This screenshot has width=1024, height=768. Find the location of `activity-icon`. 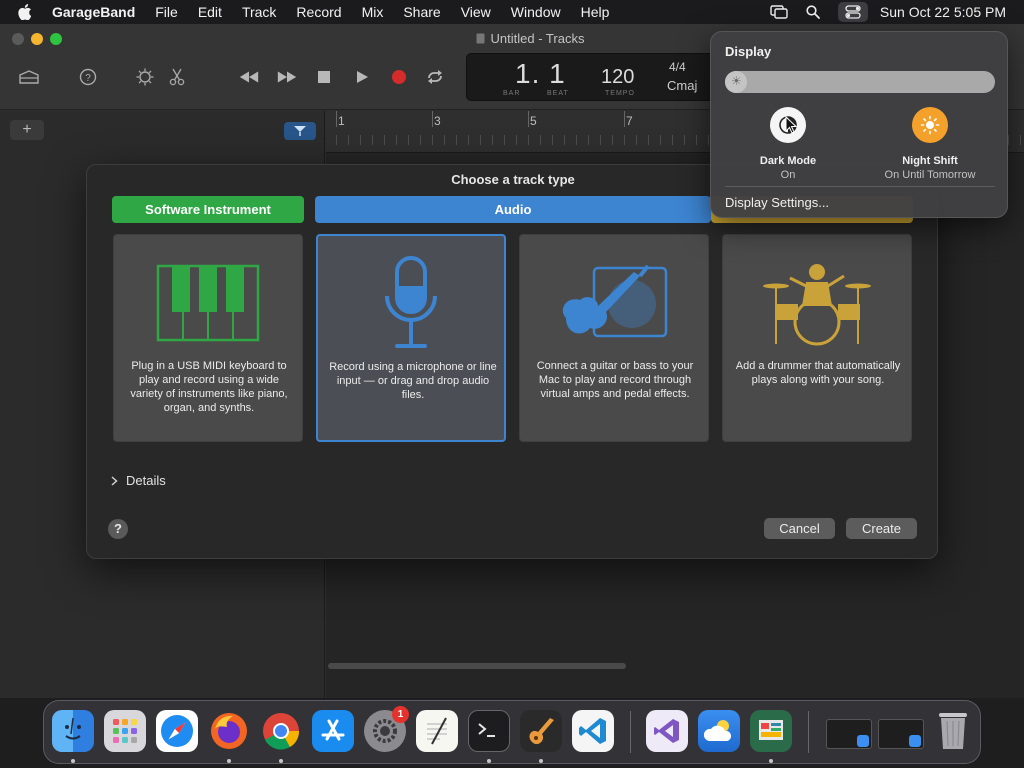

activity-icon is located at coordinates (771, 731).